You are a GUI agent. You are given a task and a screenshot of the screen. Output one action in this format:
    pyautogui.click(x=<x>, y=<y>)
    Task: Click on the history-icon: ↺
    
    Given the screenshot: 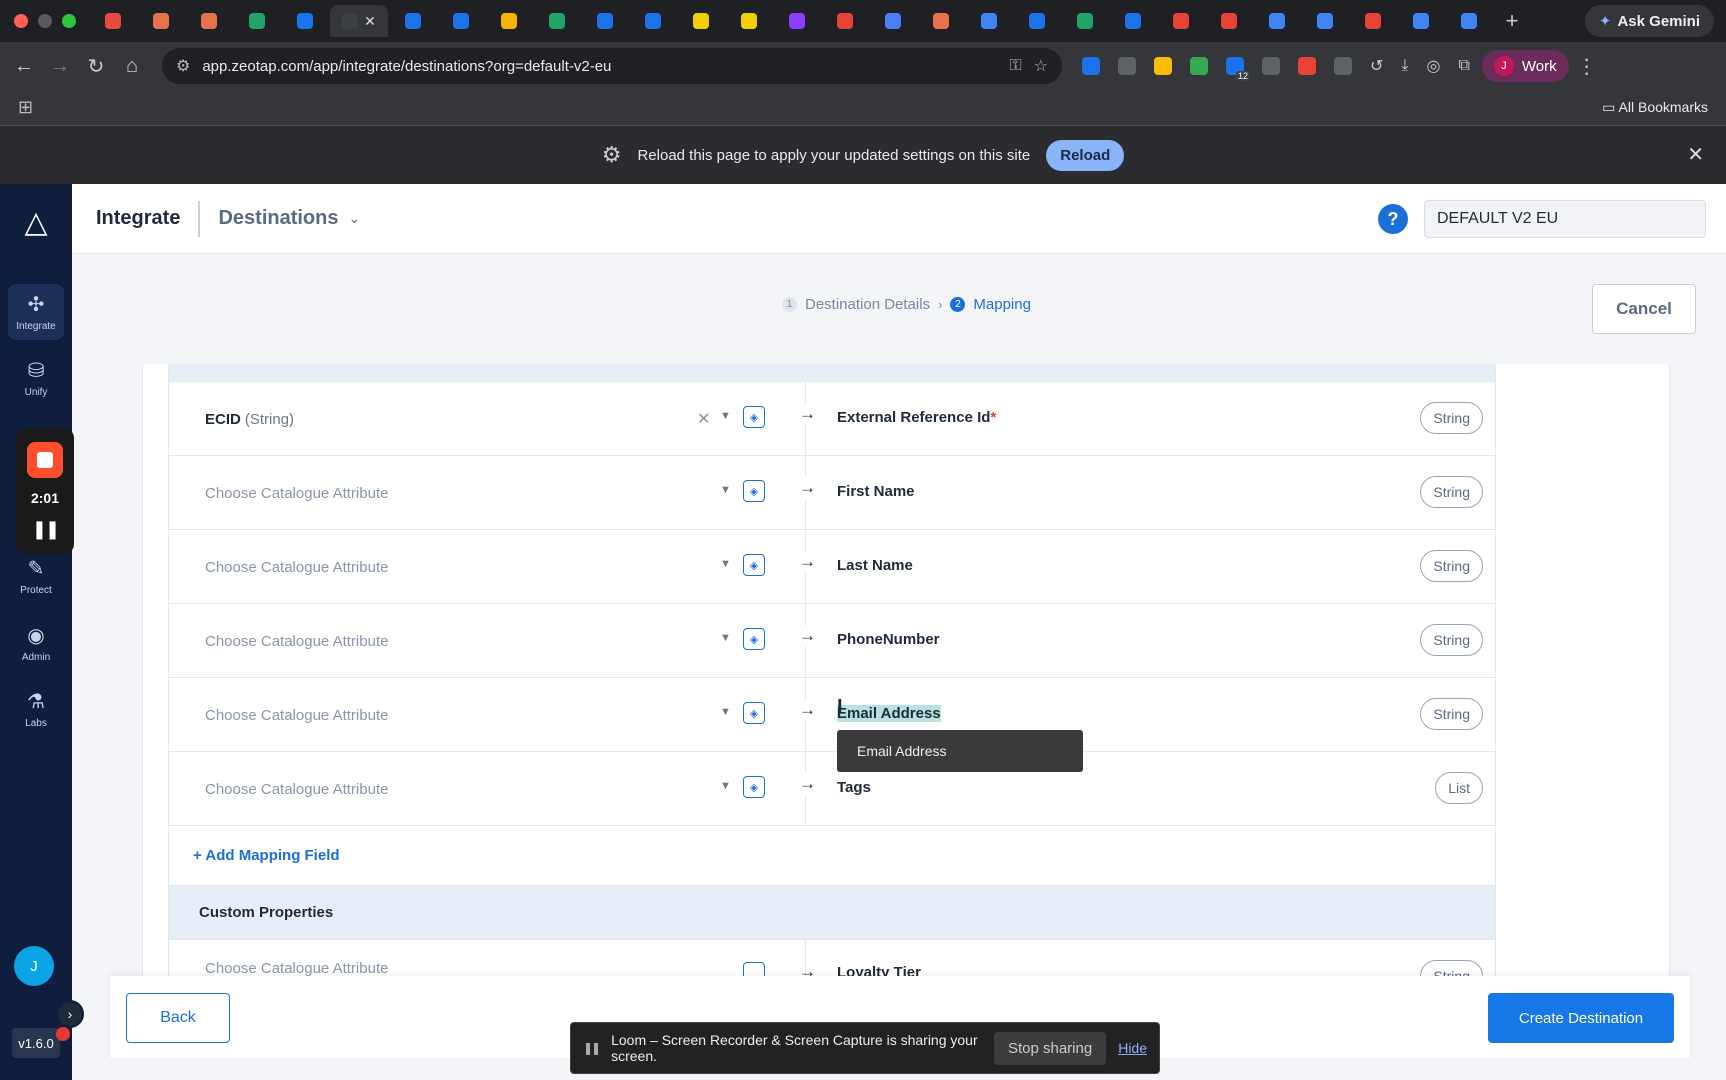 What is the action you would take?
    pyautogui.click(x=1376, y=66)
    